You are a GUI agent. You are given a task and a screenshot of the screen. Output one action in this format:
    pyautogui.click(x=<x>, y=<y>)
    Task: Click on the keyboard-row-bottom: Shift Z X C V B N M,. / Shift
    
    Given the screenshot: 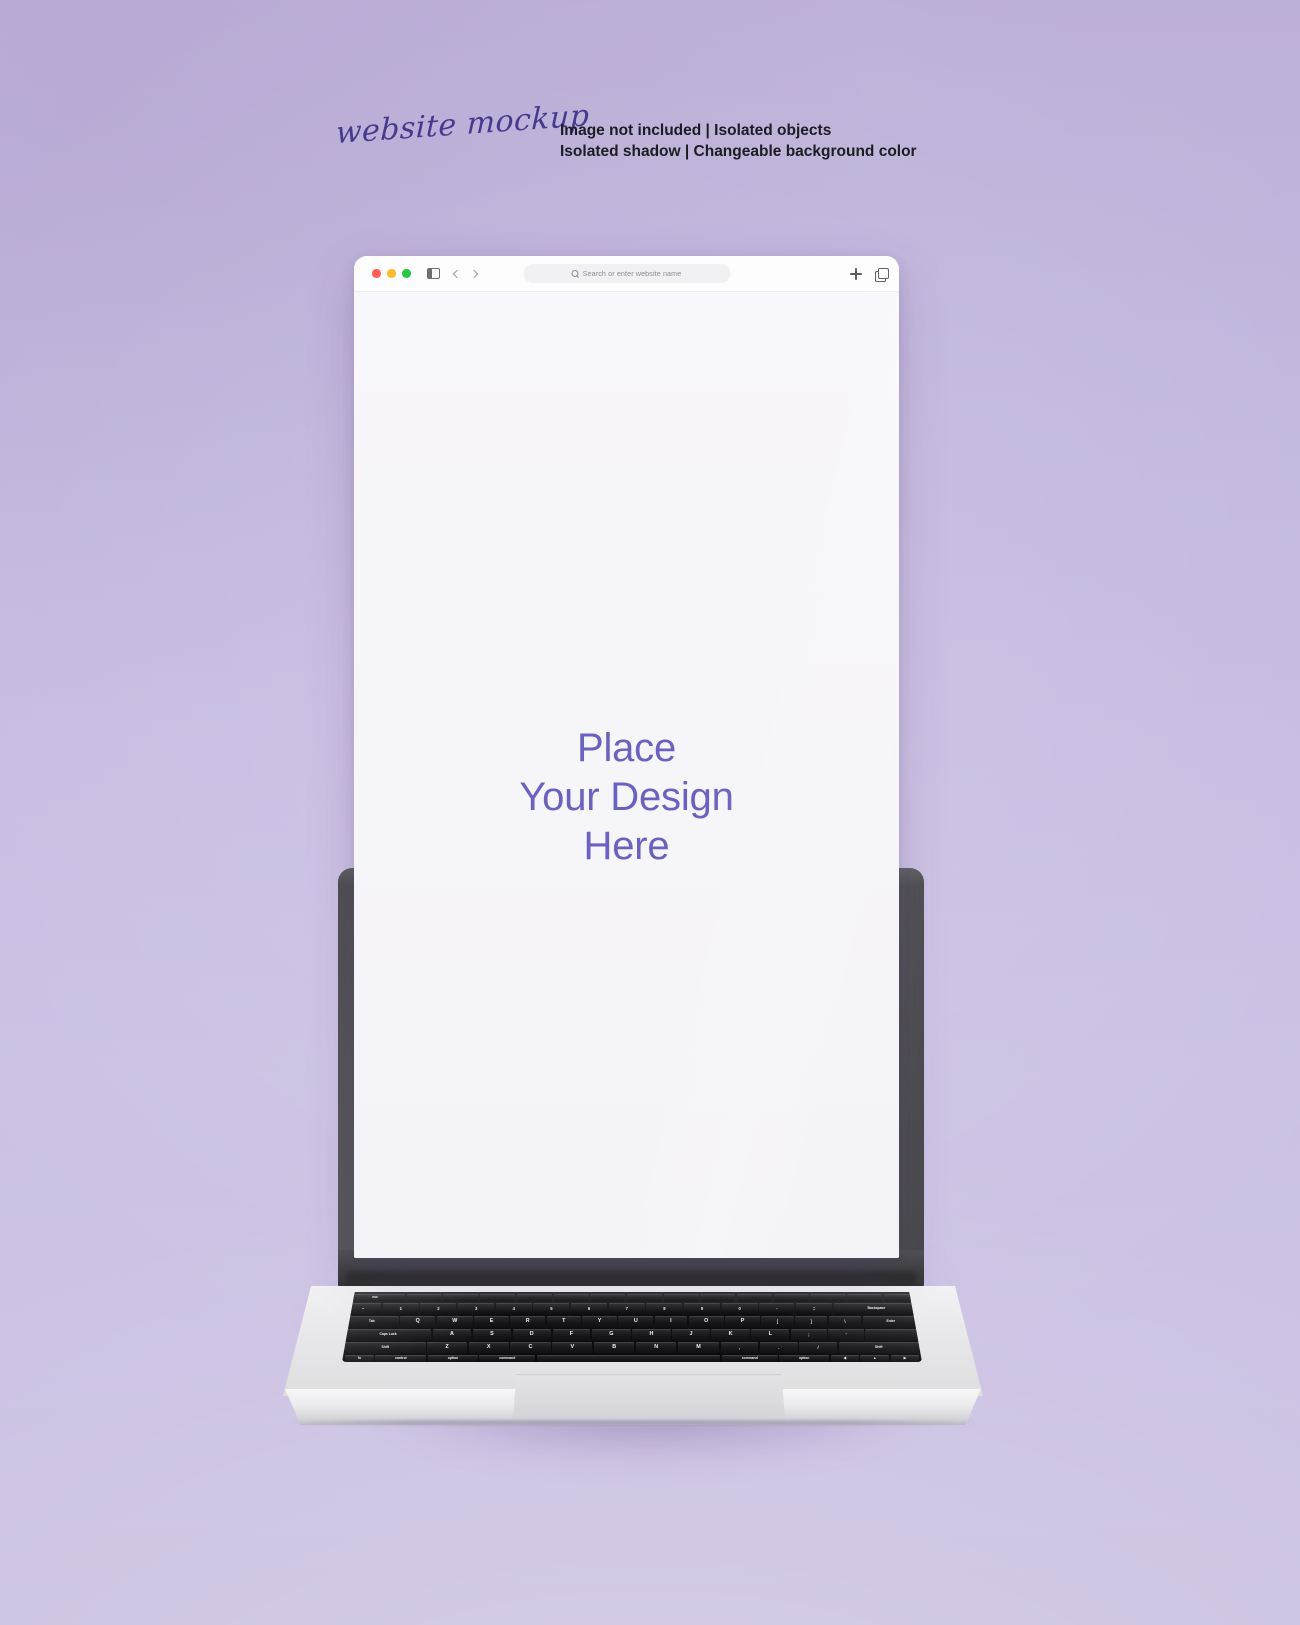 What is the action you would take?
    pyautogui.click(x=632, y=1348)
    